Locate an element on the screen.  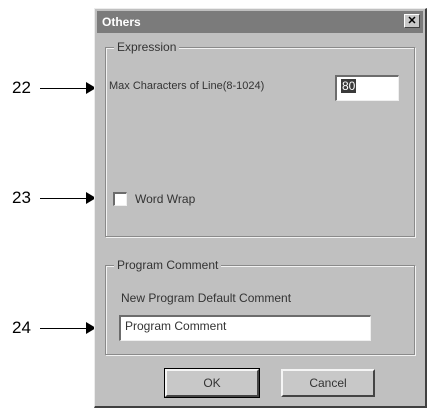
max-chars-value: 80 is located at coordinates (349, 86).